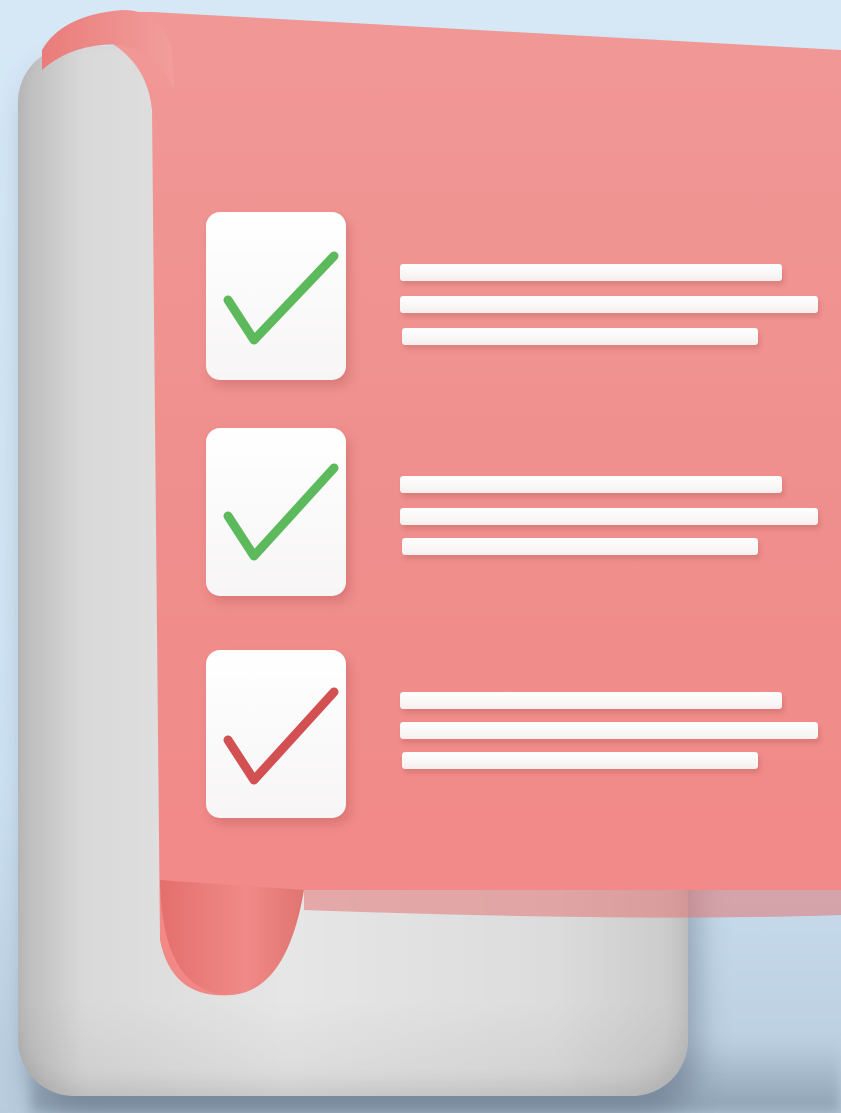 This screenshot has height=1113, width=841. What do you see at coordinates (353, 1048) in the screenshot?
I see `clipboard-board-shade` at bounding box center [353, 1048].